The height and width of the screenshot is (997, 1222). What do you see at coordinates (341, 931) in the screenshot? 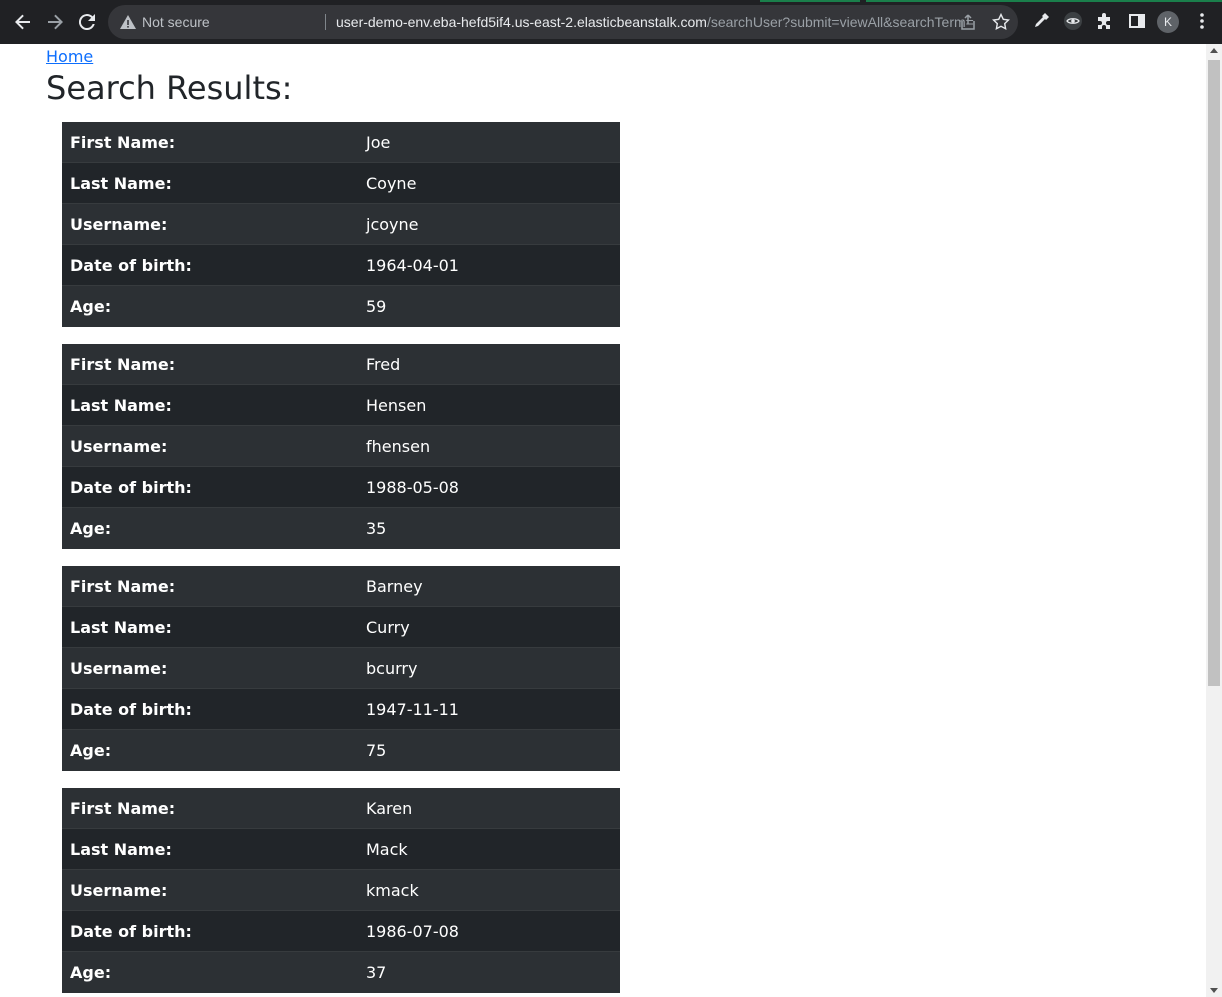
I see `table-row: Date of birth: 1986-07-08` at bounding box center [341, 931].